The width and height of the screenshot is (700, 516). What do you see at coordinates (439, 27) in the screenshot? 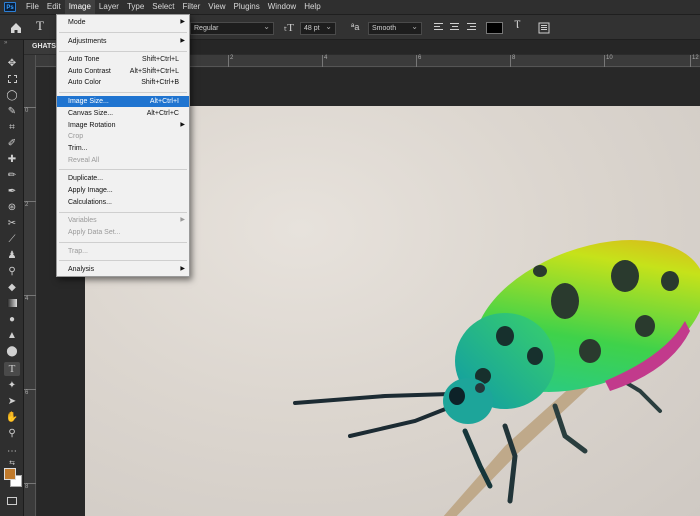
I see `align-left-icon` at bounding box center [439, 27].